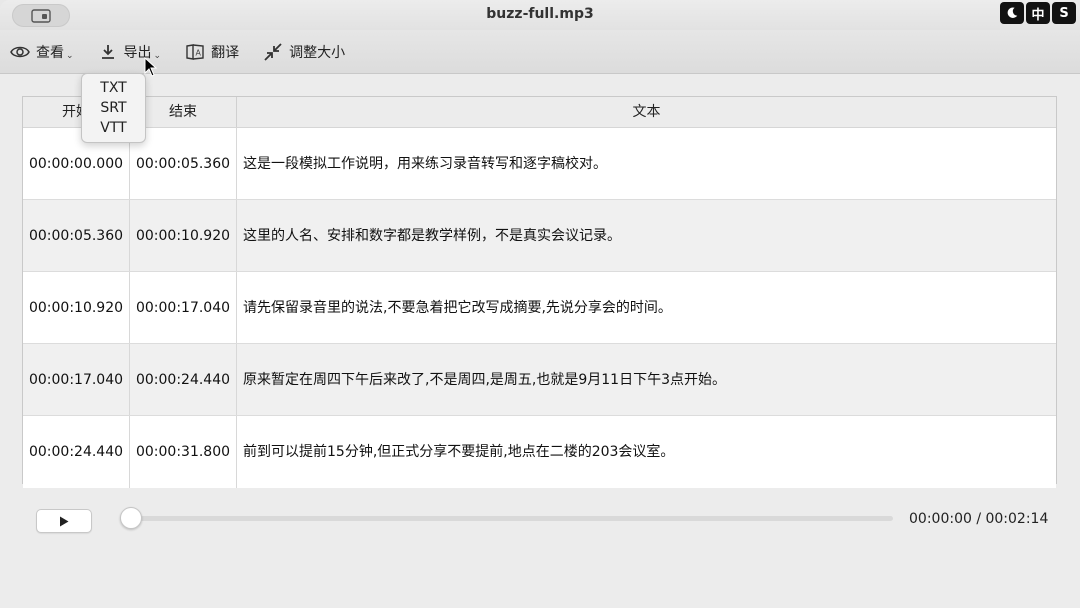 The image size is (1080, 608). Describe the element at coordinates (540, 52) in the screenshot. I see `toolbar: 查看 ⌄ 导出 ⌄ A 翻译 调整大小` at that location.